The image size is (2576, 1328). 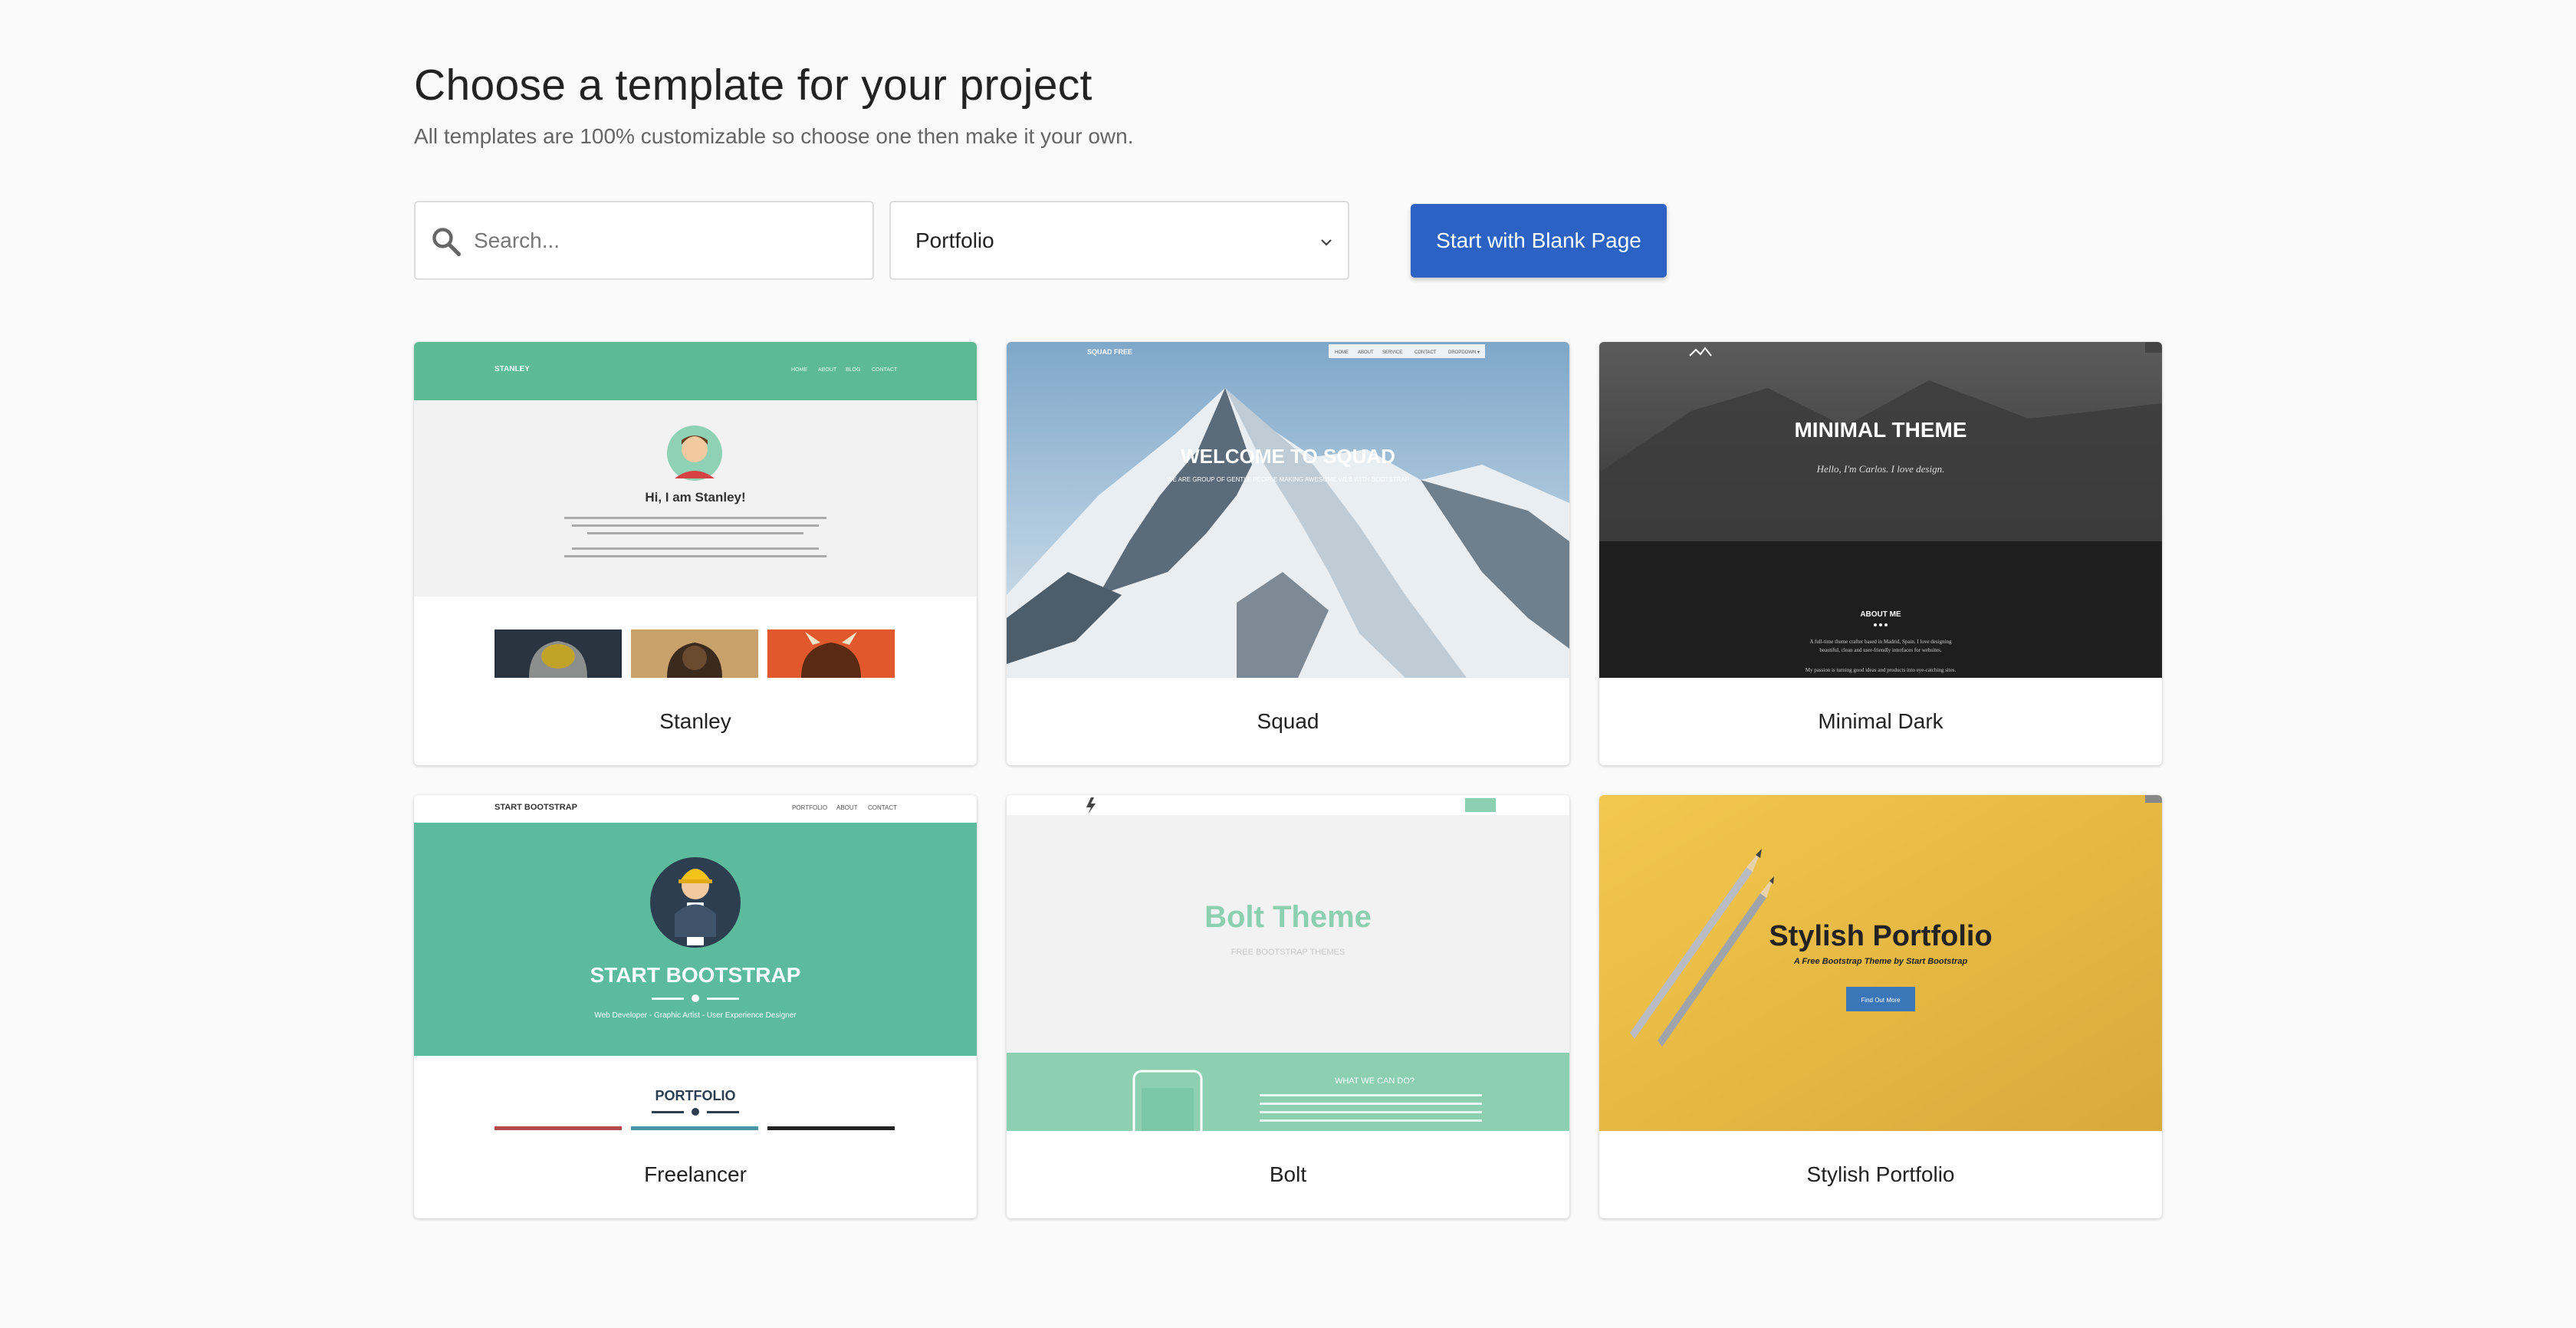 I want to click on template-name: Stanley, so click(x=695, y=721).